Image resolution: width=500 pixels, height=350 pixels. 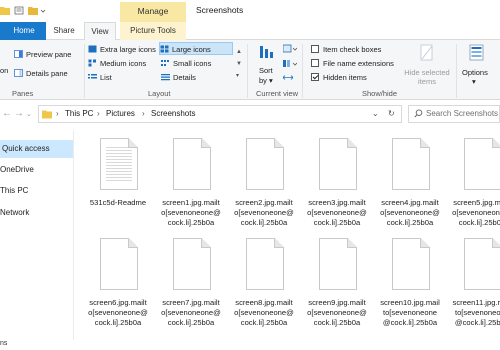 I want to click on nav-item-network: Network, so click(x=36, y=213).